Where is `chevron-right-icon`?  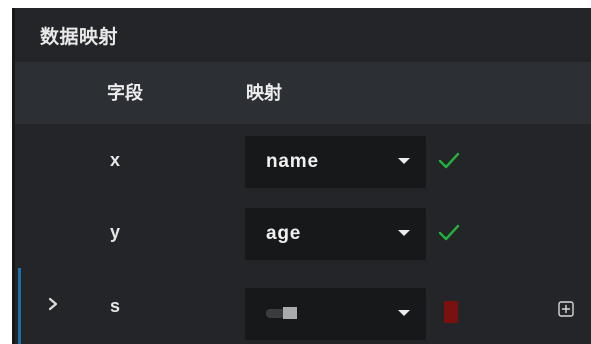 chevron-right-icon is located at coordinates (53, 304).